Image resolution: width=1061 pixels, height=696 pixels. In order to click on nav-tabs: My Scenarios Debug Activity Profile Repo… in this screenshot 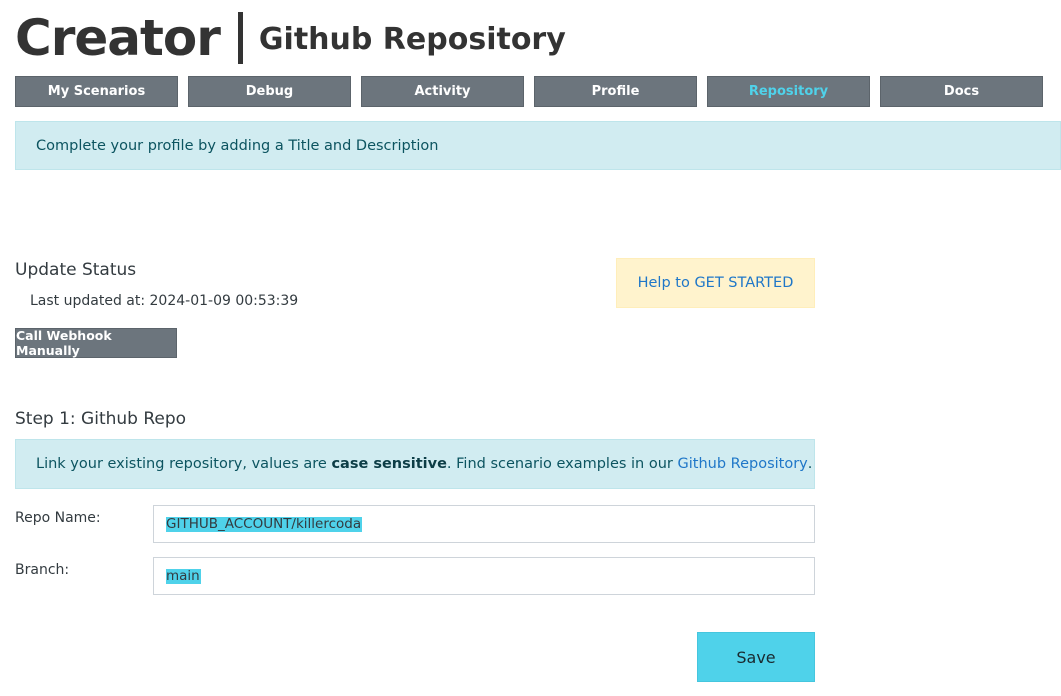, I will do `click(529, 91)`.